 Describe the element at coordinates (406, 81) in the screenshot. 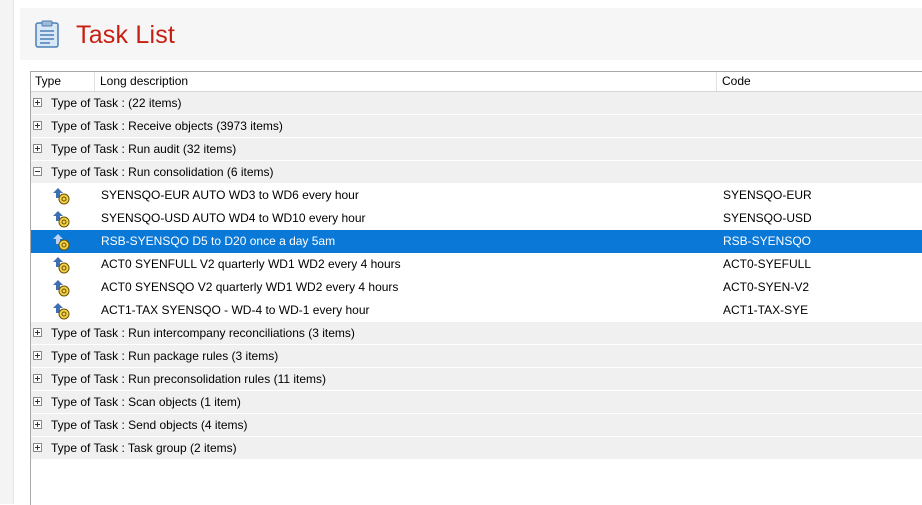

I see `column-header-long-description: Long description` at that location.